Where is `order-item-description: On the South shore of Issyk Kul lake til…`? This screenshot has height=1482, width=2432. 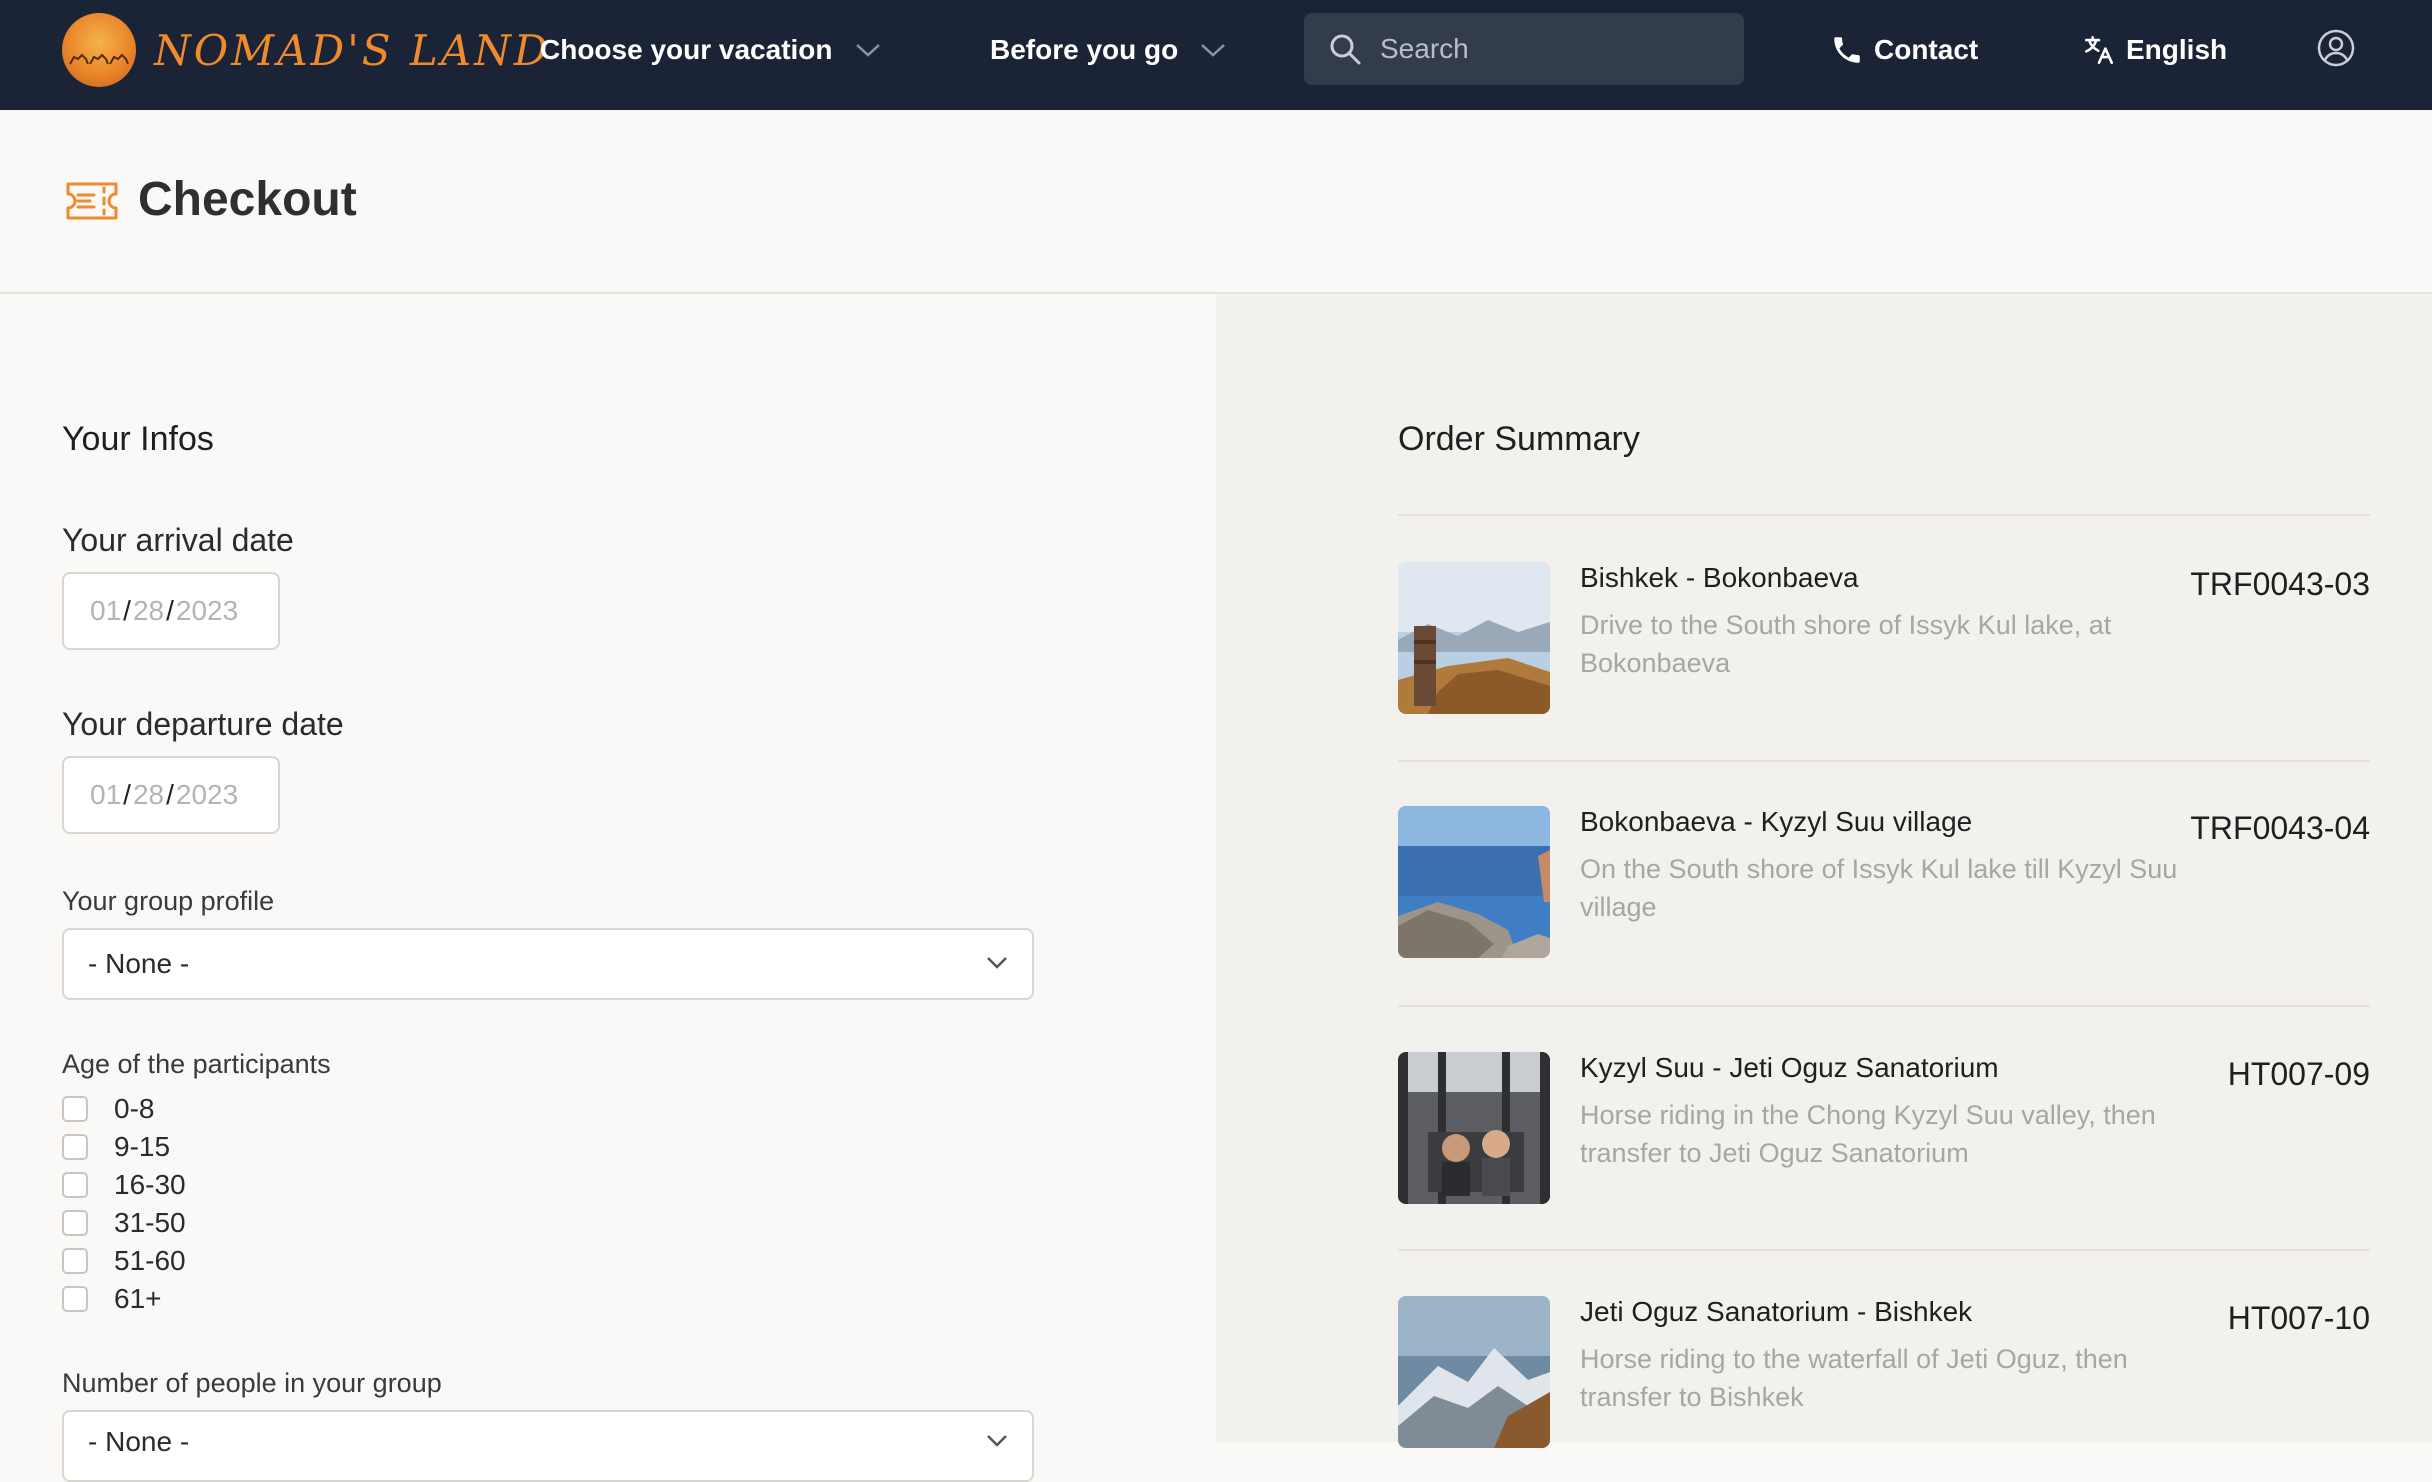
order-item-description: On the South shore of Issyk Kul lake til… is located at coordinates (1879, 888).